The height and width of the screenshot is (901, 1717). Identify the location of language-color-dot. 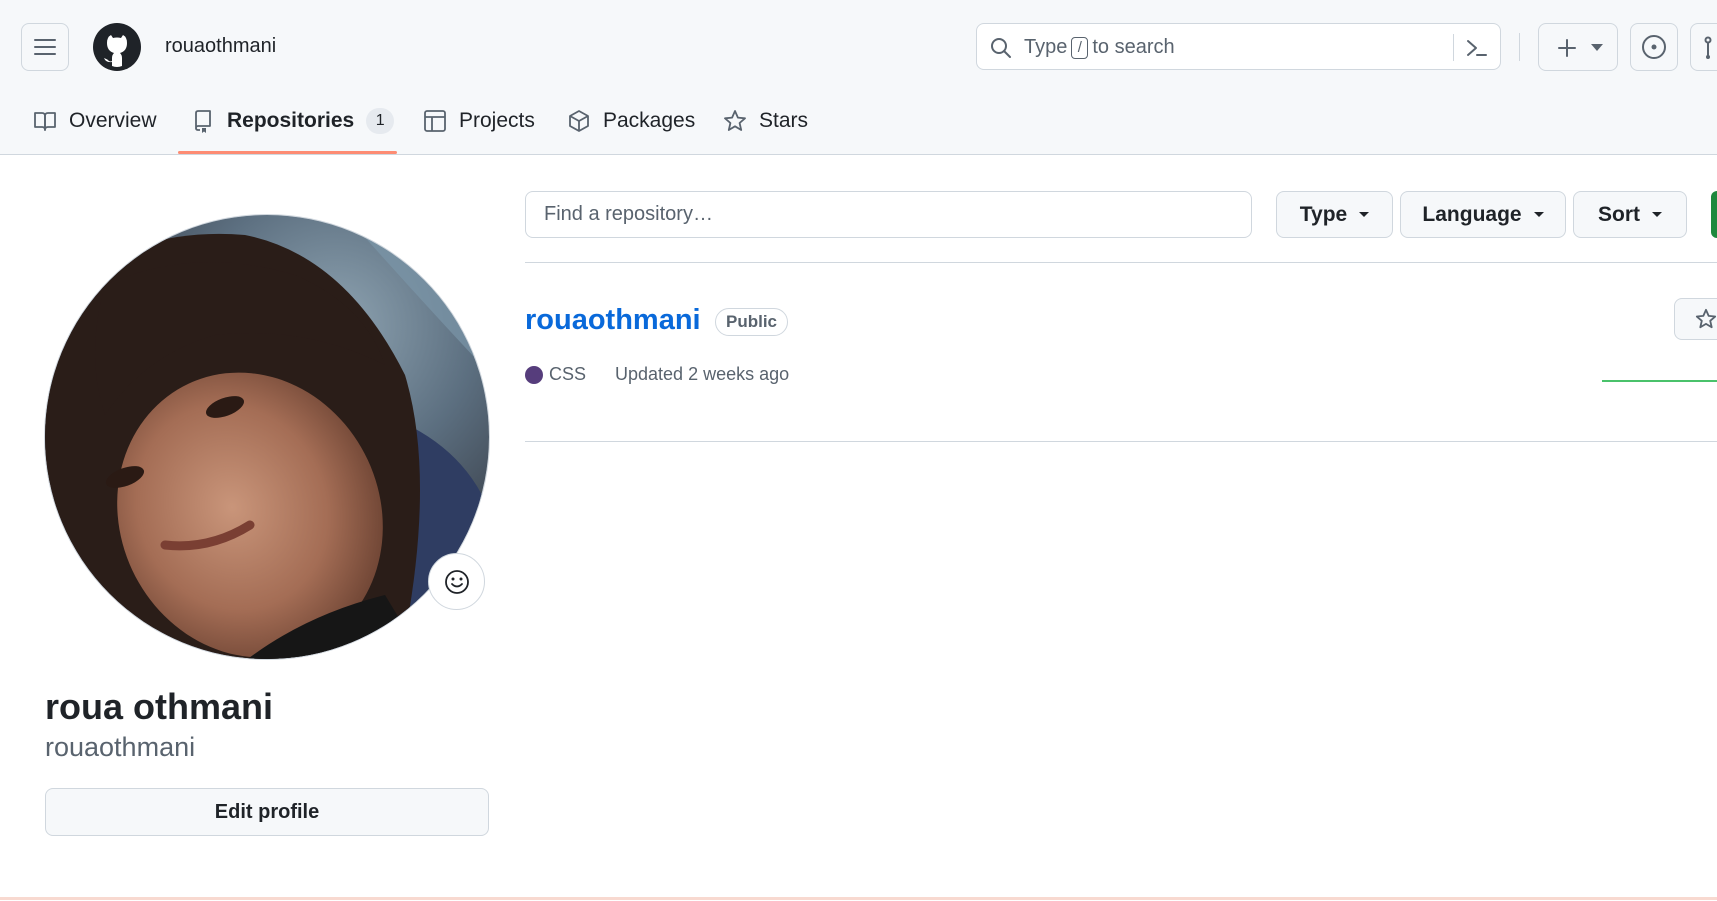
(534, 374).